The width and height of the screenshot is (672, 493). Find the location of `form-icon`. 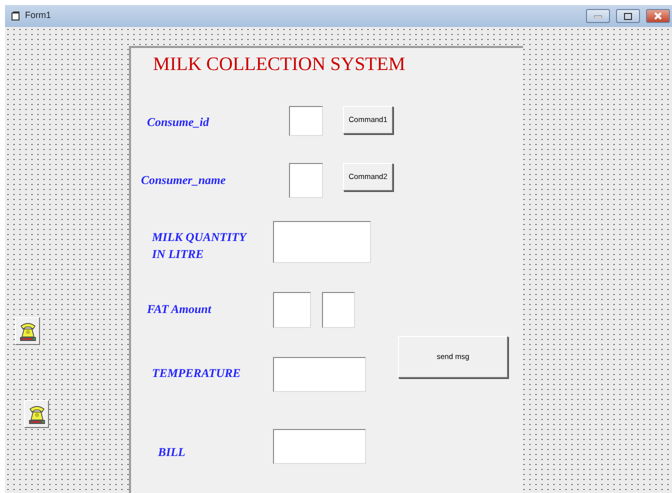

form-icon is located at coordinates (16, 16).